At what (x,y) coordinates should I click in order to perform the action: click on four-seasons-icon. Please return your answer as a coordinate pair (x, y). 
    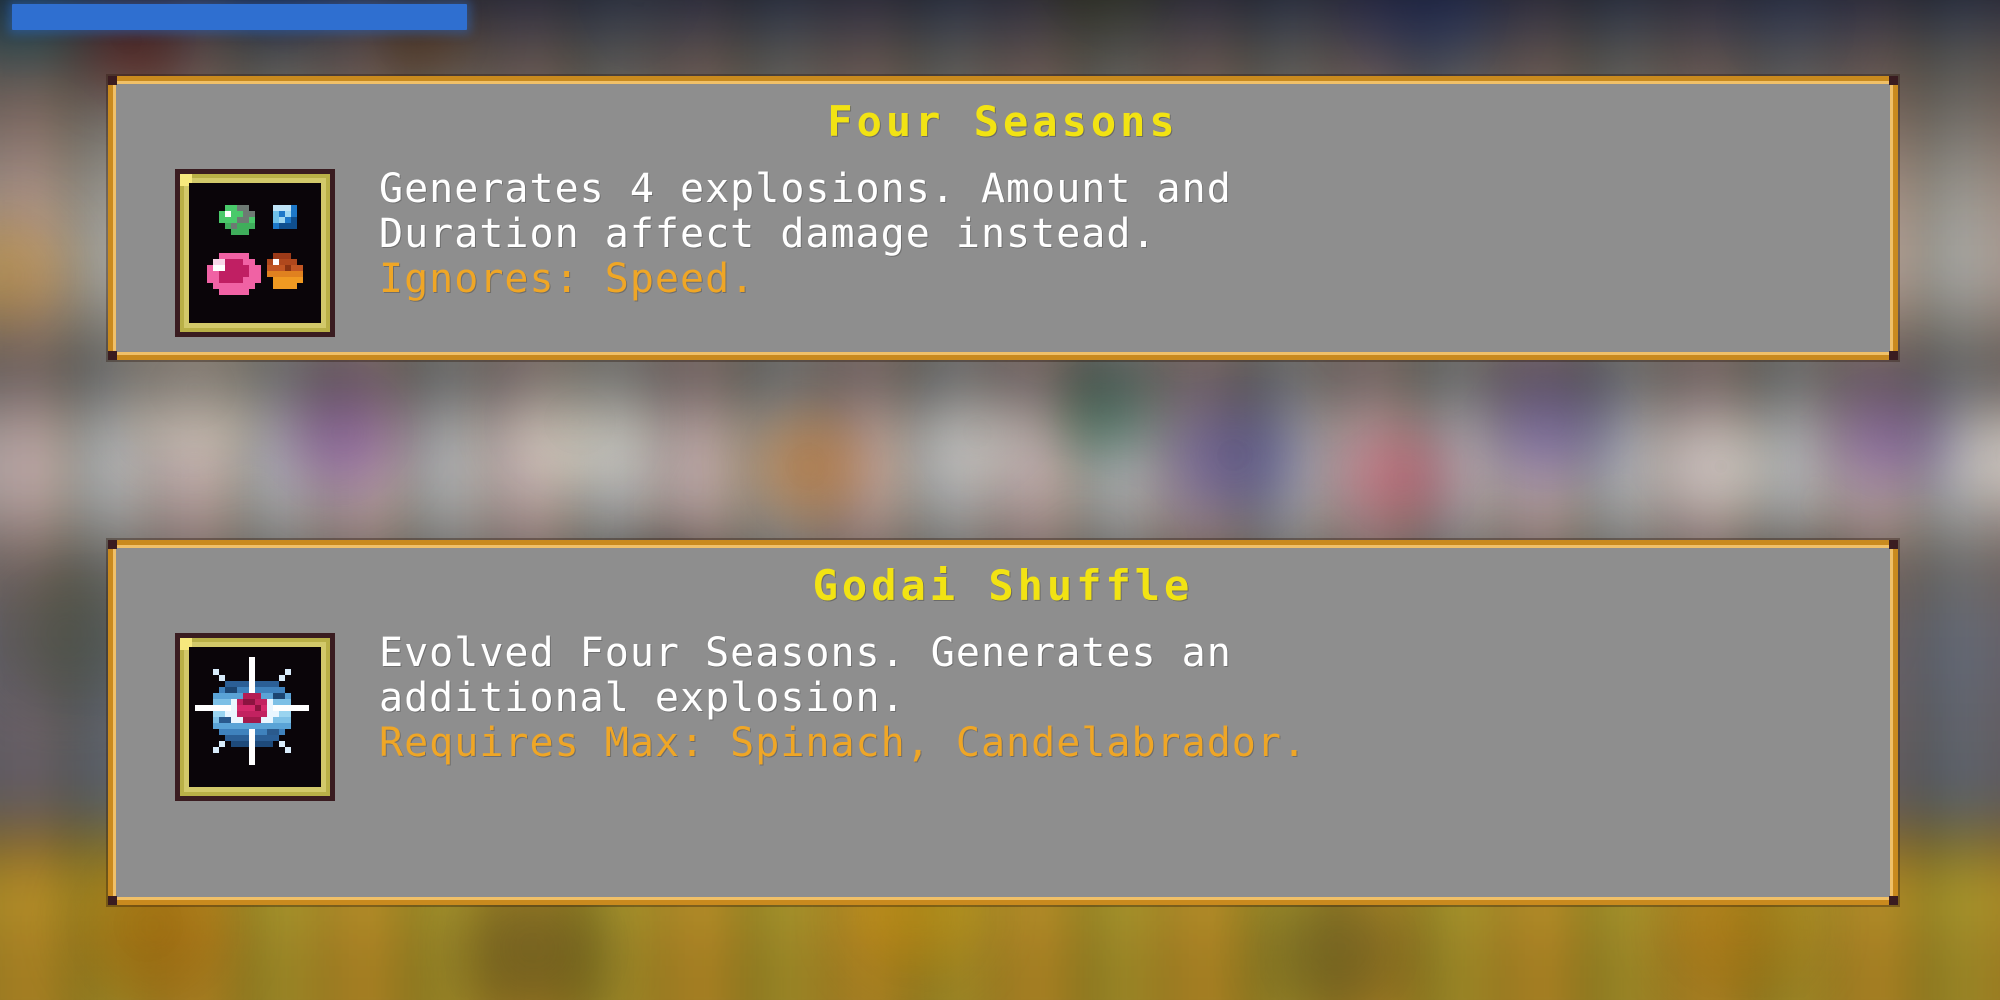
    Looking at the image, I should click on (255, 253).